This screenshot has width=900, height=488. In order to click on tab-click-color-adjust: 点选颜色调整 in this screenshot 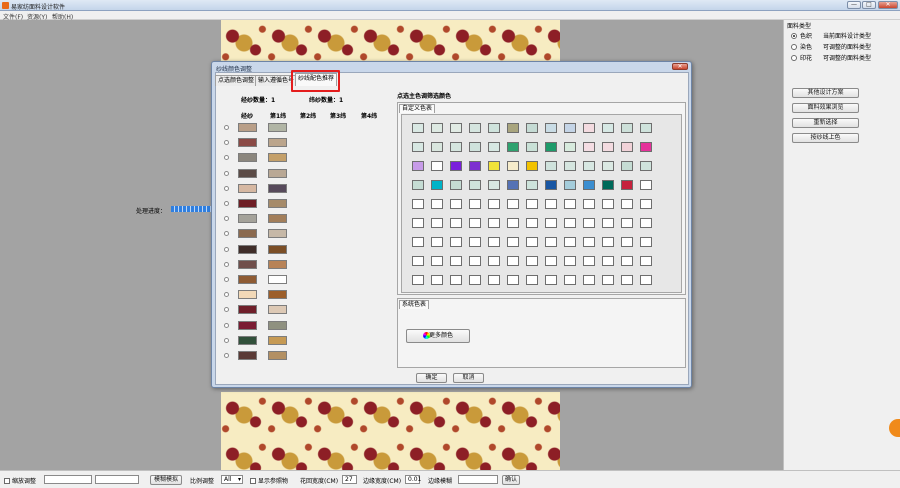, I will do `click(236, 80)`.